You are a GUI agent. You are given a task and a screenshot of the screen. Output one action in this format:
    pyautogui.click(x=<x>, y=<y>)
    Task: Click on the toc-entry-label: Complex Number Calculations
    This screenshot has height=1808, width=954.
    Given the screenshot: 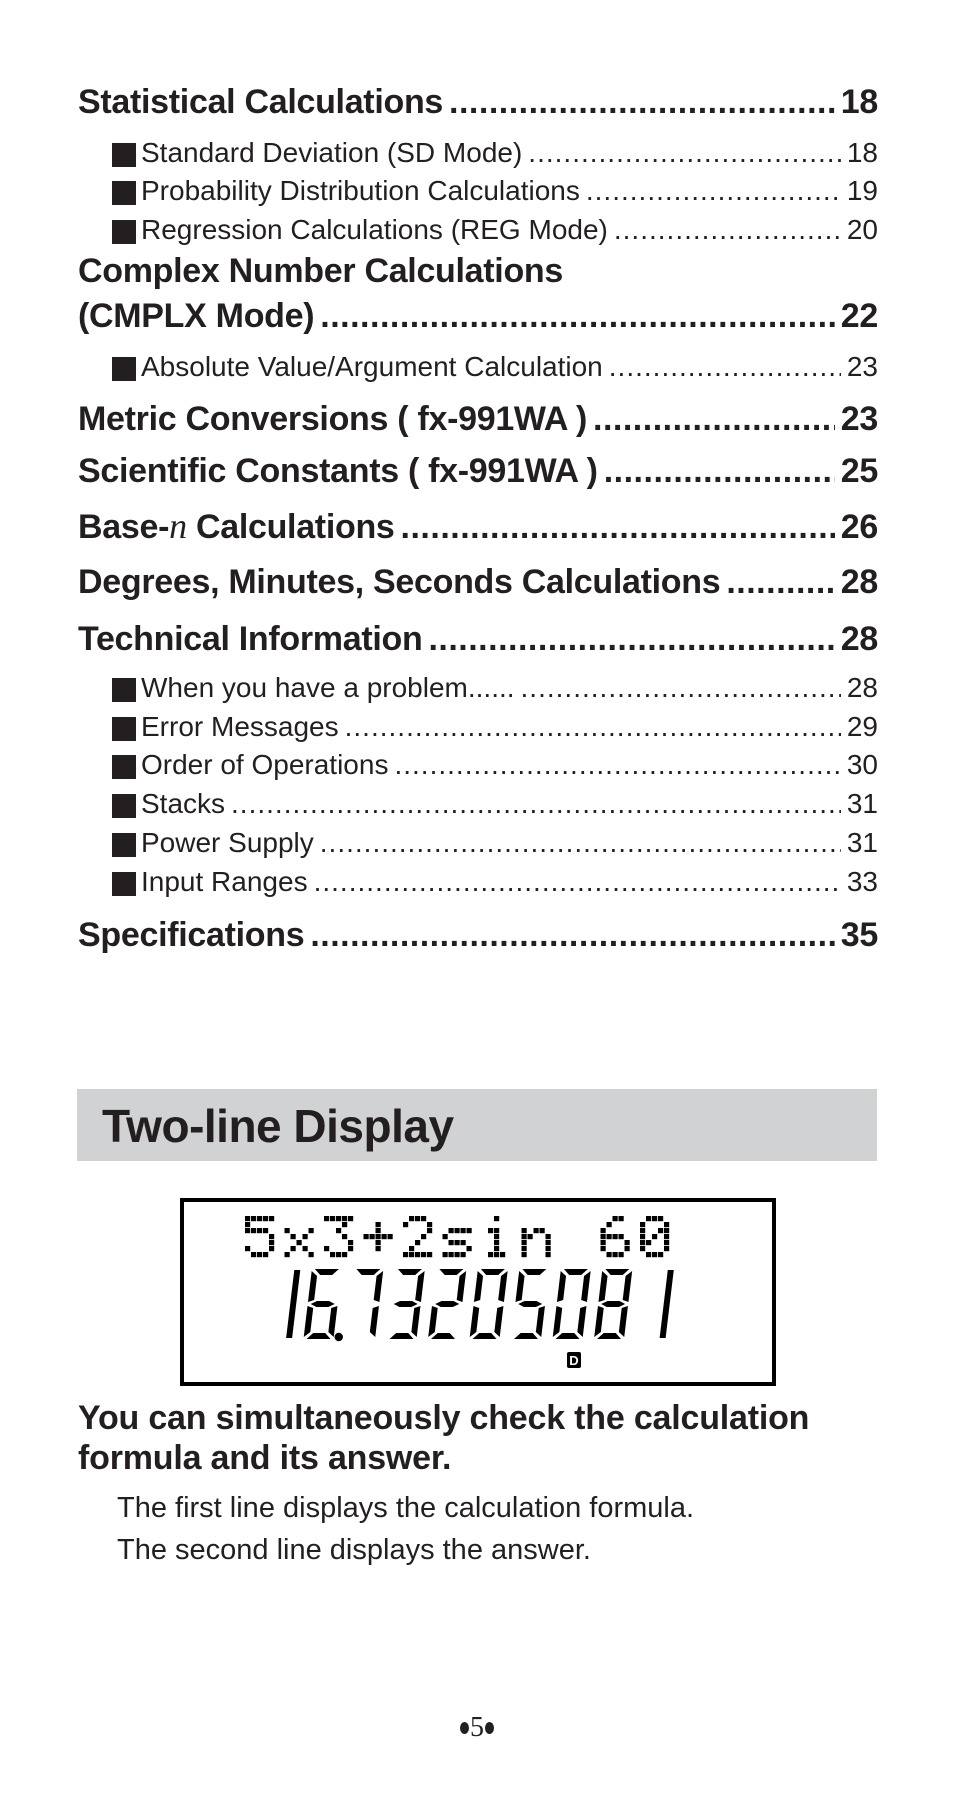 What is the action you would take?
    pyautogui.click(x=320, y=271)
    